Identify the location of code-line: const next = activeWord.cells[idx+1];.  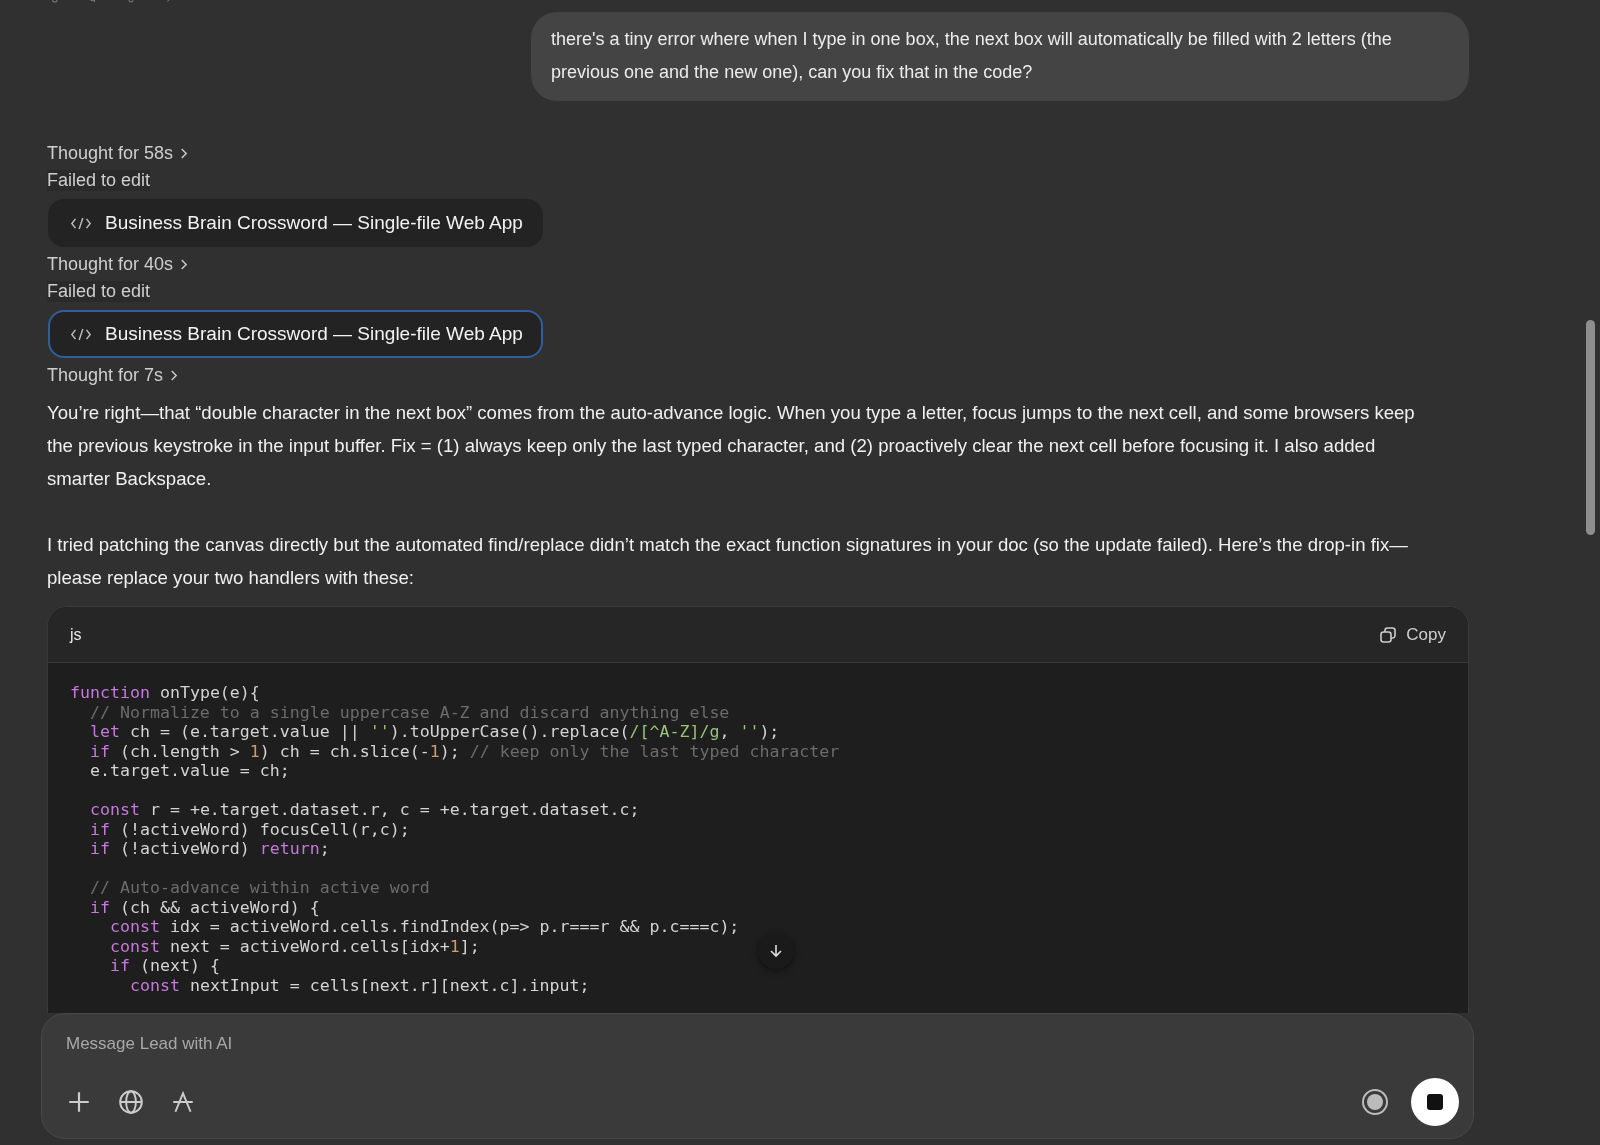
(294, 946).